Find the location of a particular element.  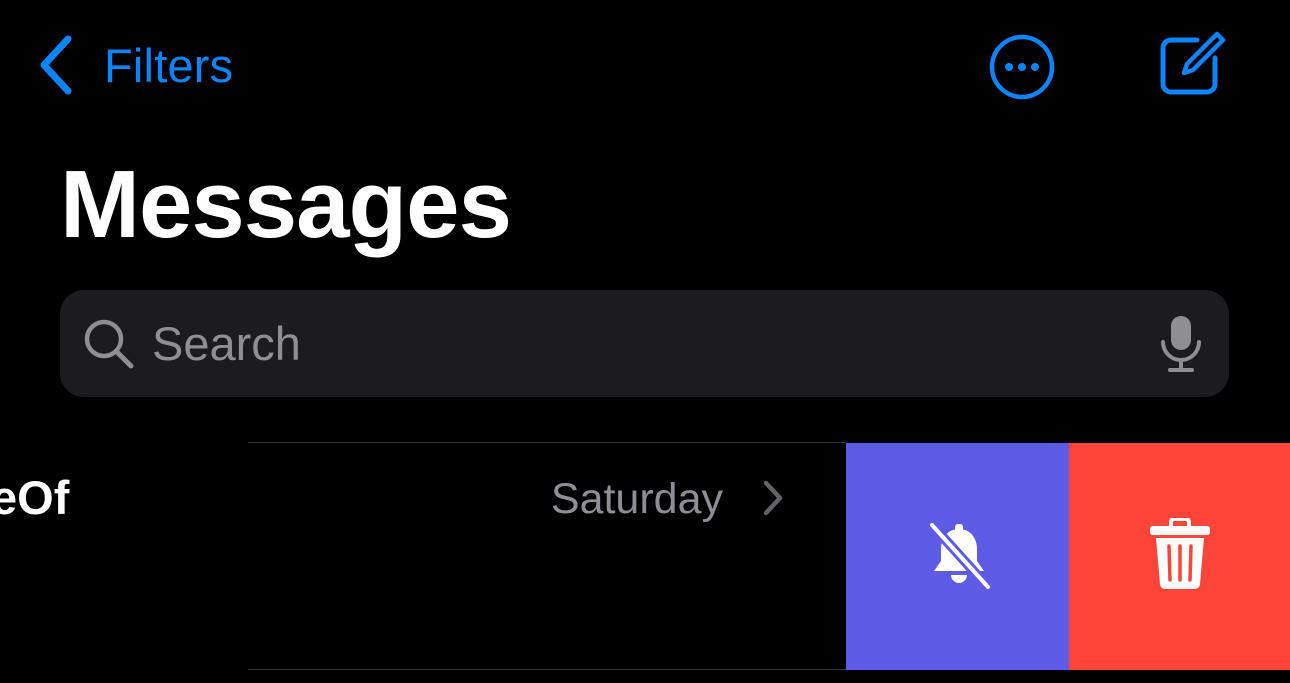

compose-button is located at coordinates (1193, 64).